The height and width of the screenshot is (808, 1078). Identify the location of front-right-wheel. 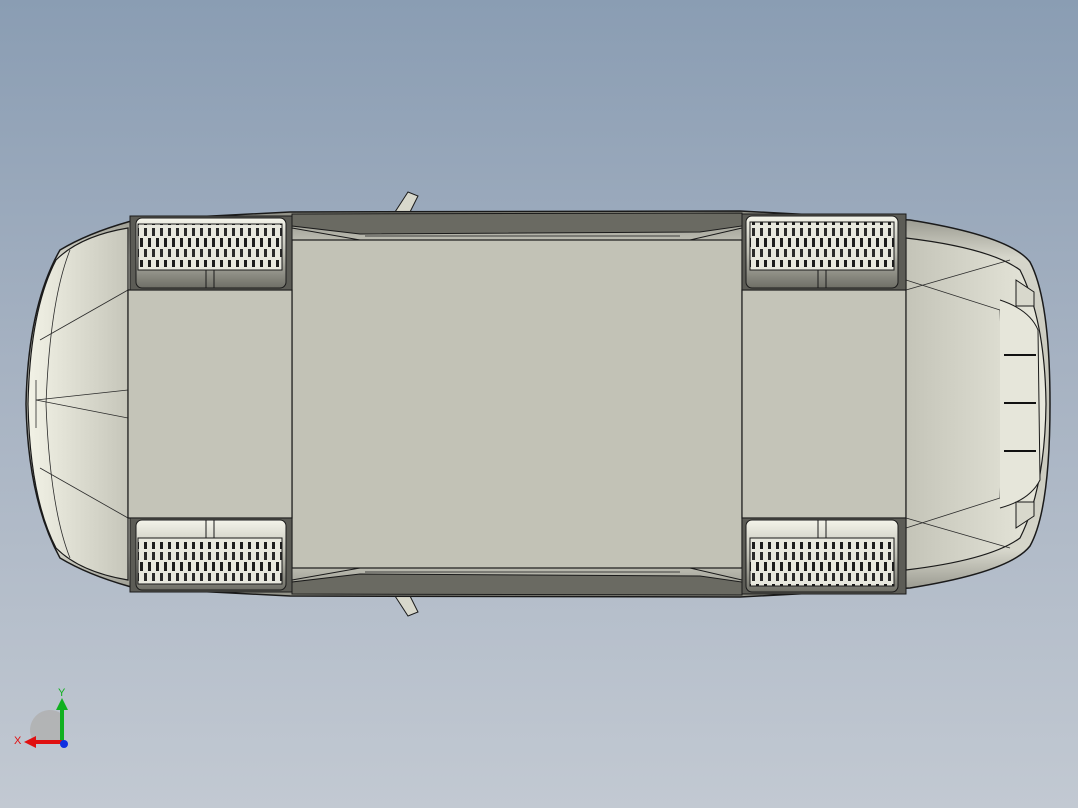
(211, 555).